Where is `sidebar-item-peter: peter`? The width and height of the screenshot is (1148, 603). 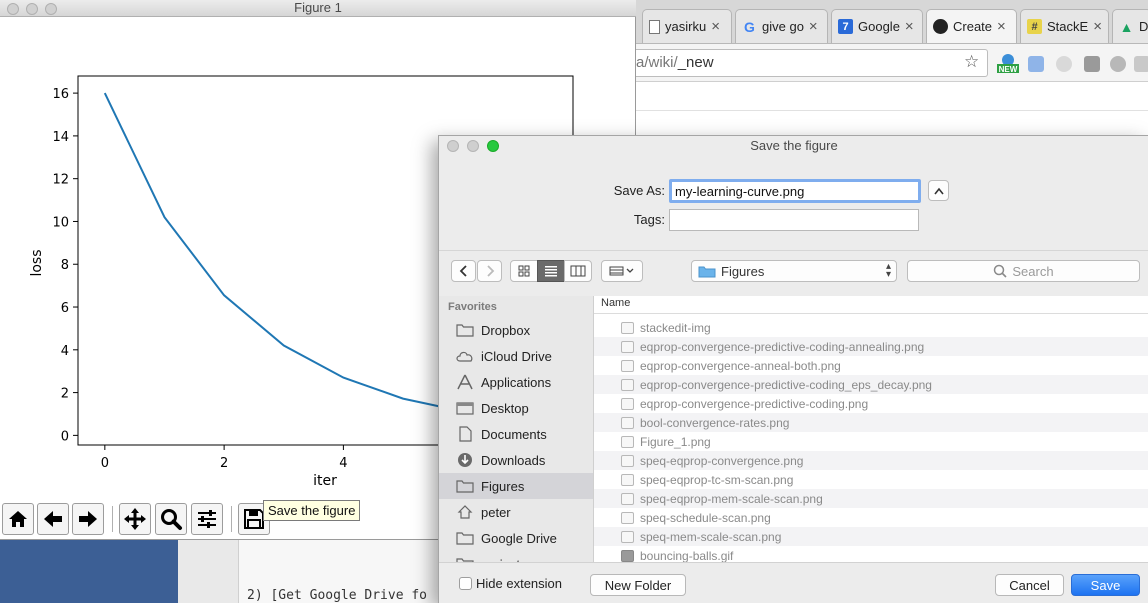 sidebar-item-peter: peter is located at coordinates (516, 512).